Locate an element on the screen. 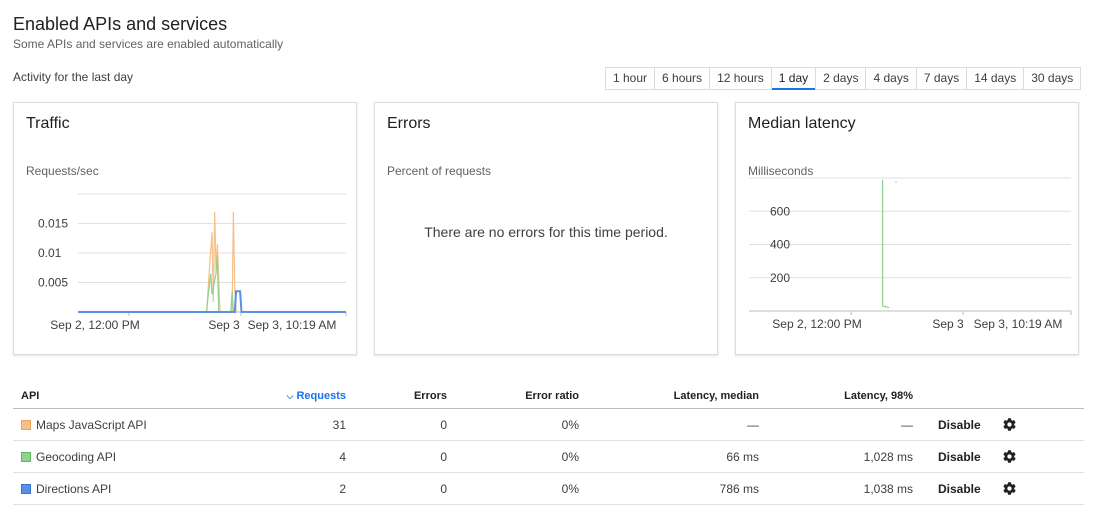 The height and width of the screenshot is (512, 1096). header-requests-label: Requests is located at coordinates (321, 396).